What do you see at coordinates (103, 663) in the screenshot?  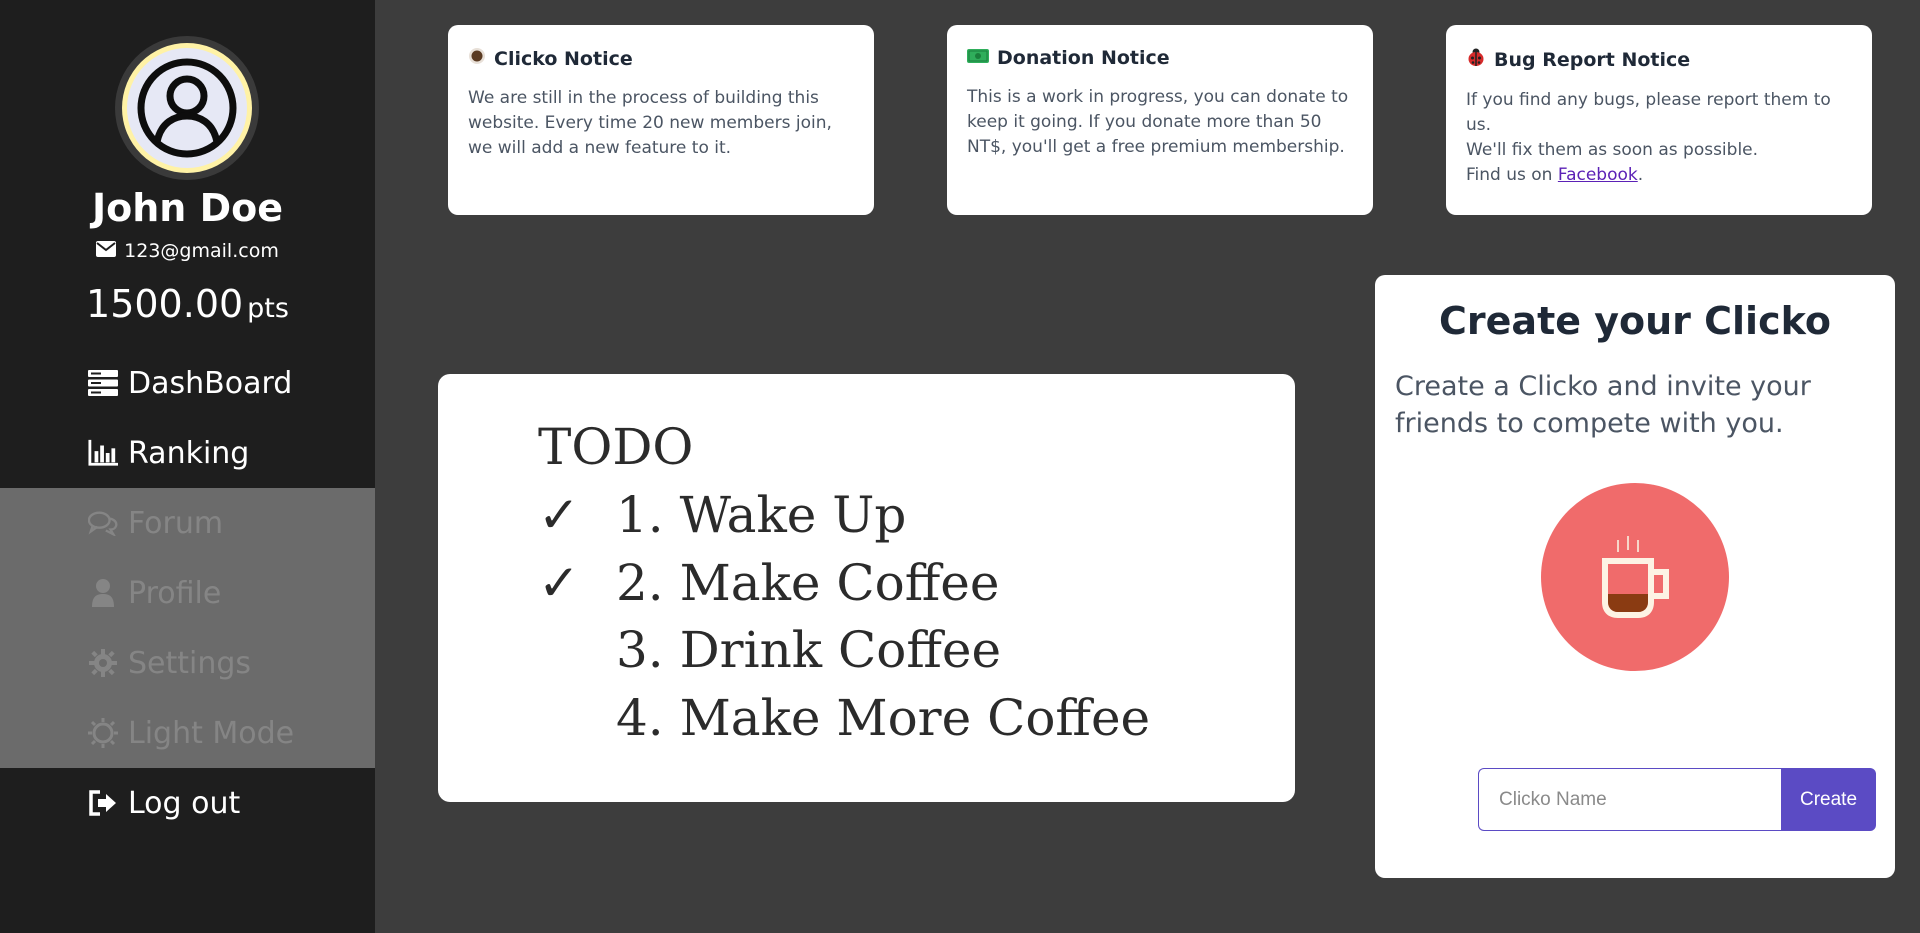 I see `gear-icon` at bounding box center [103, 663].